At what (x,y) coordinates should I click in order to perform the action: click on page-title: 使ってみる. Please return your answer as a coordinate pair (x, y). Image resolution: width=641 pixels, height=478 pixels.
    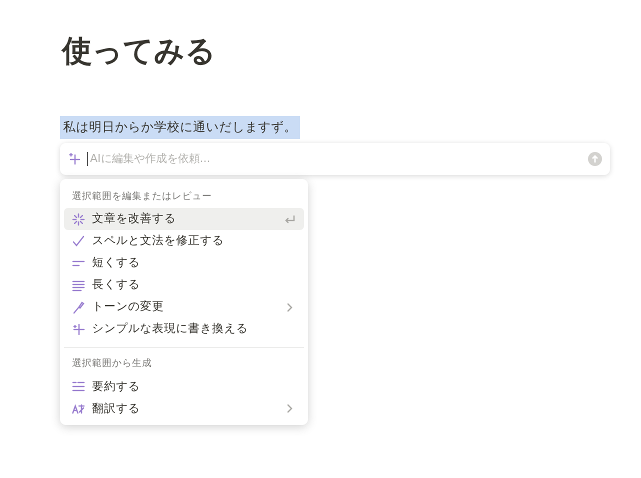
    Looking at the image, I should click on (139, 52).